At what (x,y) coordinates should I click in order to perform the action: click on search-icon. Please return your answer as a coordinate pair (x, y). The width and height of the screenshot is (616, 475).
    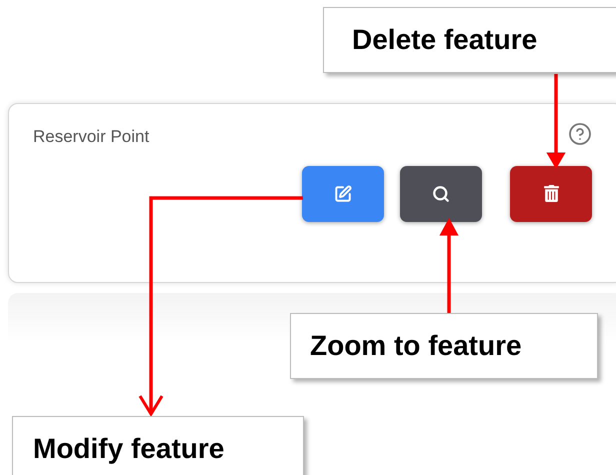
    Looking at the image, I should click on (441, 193).